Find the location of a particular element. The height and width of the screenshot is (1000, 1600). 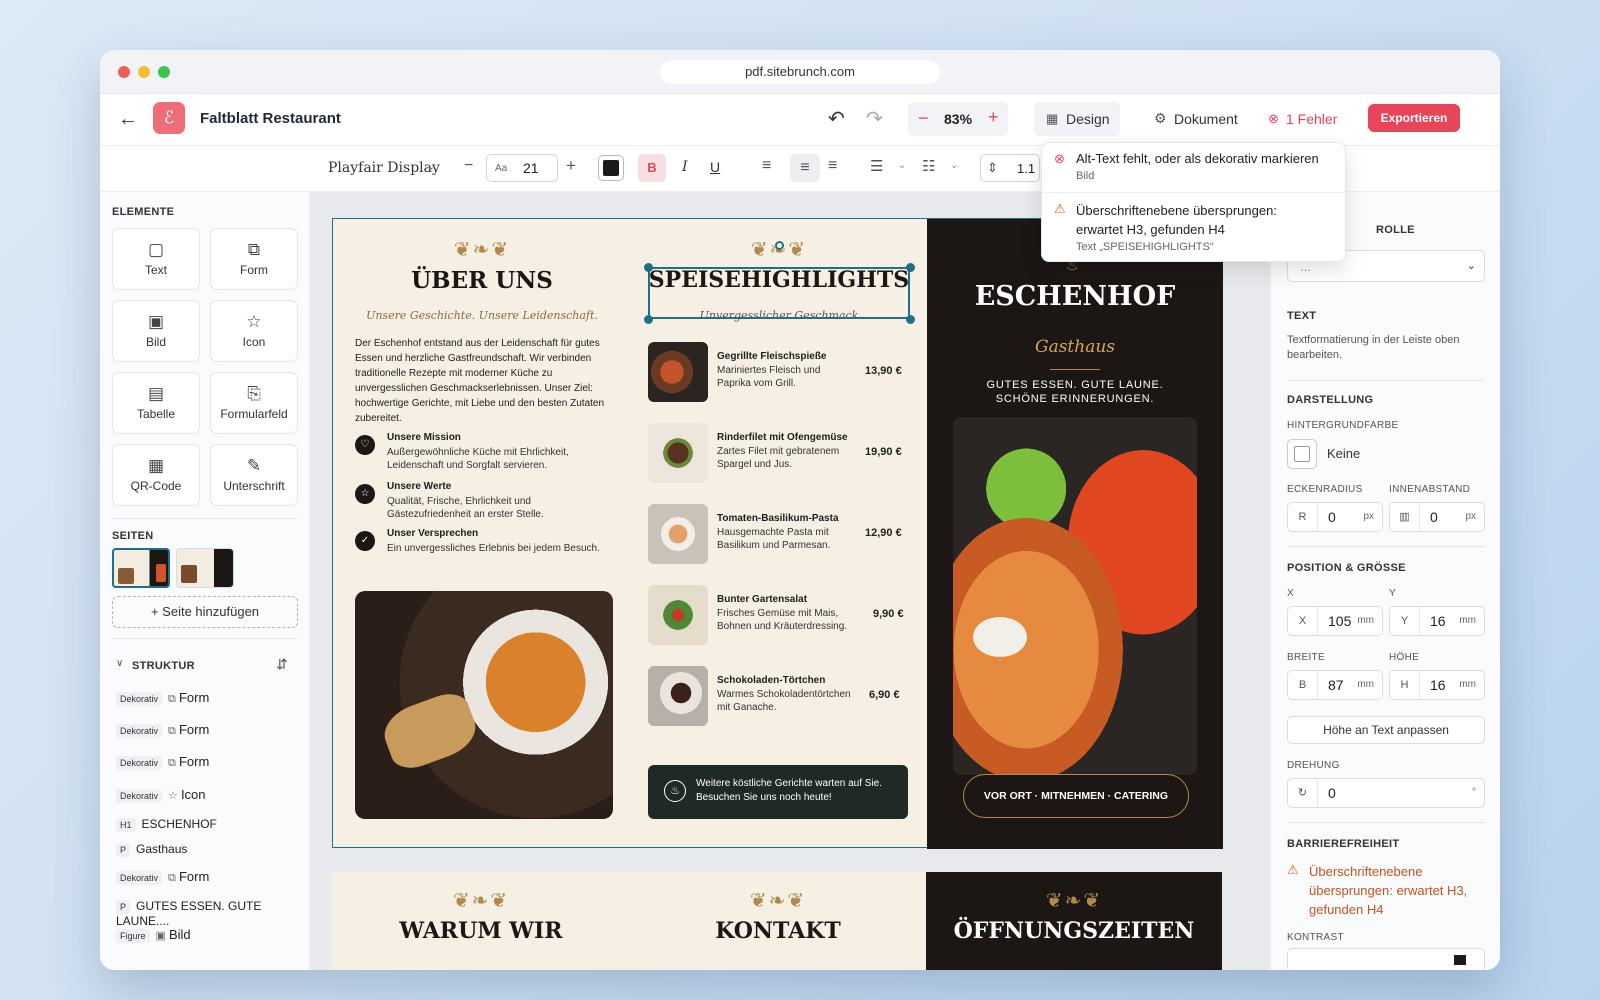

cover-tagline-1: GUTES ESSEN. GUTE LAUNE. is located at coordinates (1075, 385).